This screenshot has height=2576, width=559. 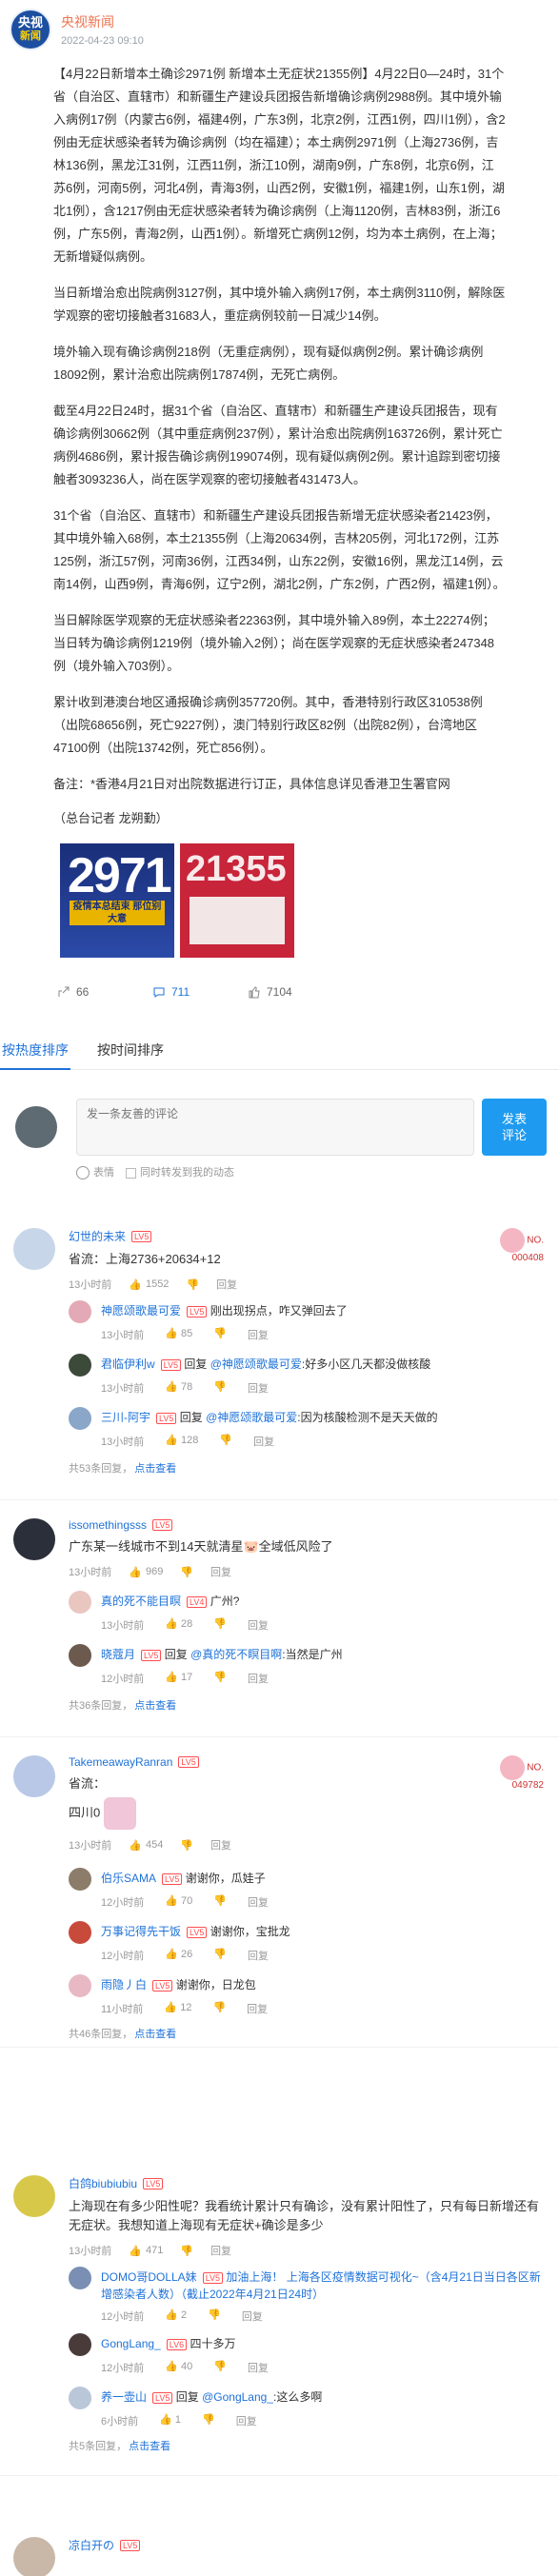 I want to click on author-name: 央视新闻, so click(x=103, y=21).